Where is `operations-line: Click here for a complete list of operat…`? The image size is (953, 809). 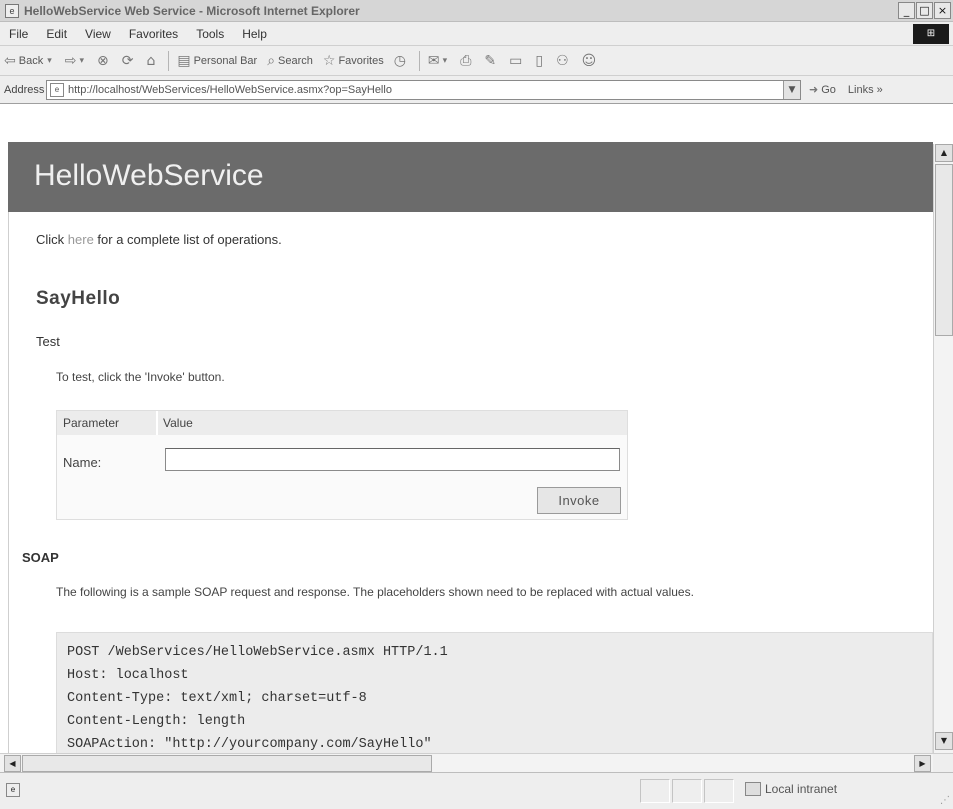
operations-line: Click here for a complete list of operat… is located at coordinates (159, 239).